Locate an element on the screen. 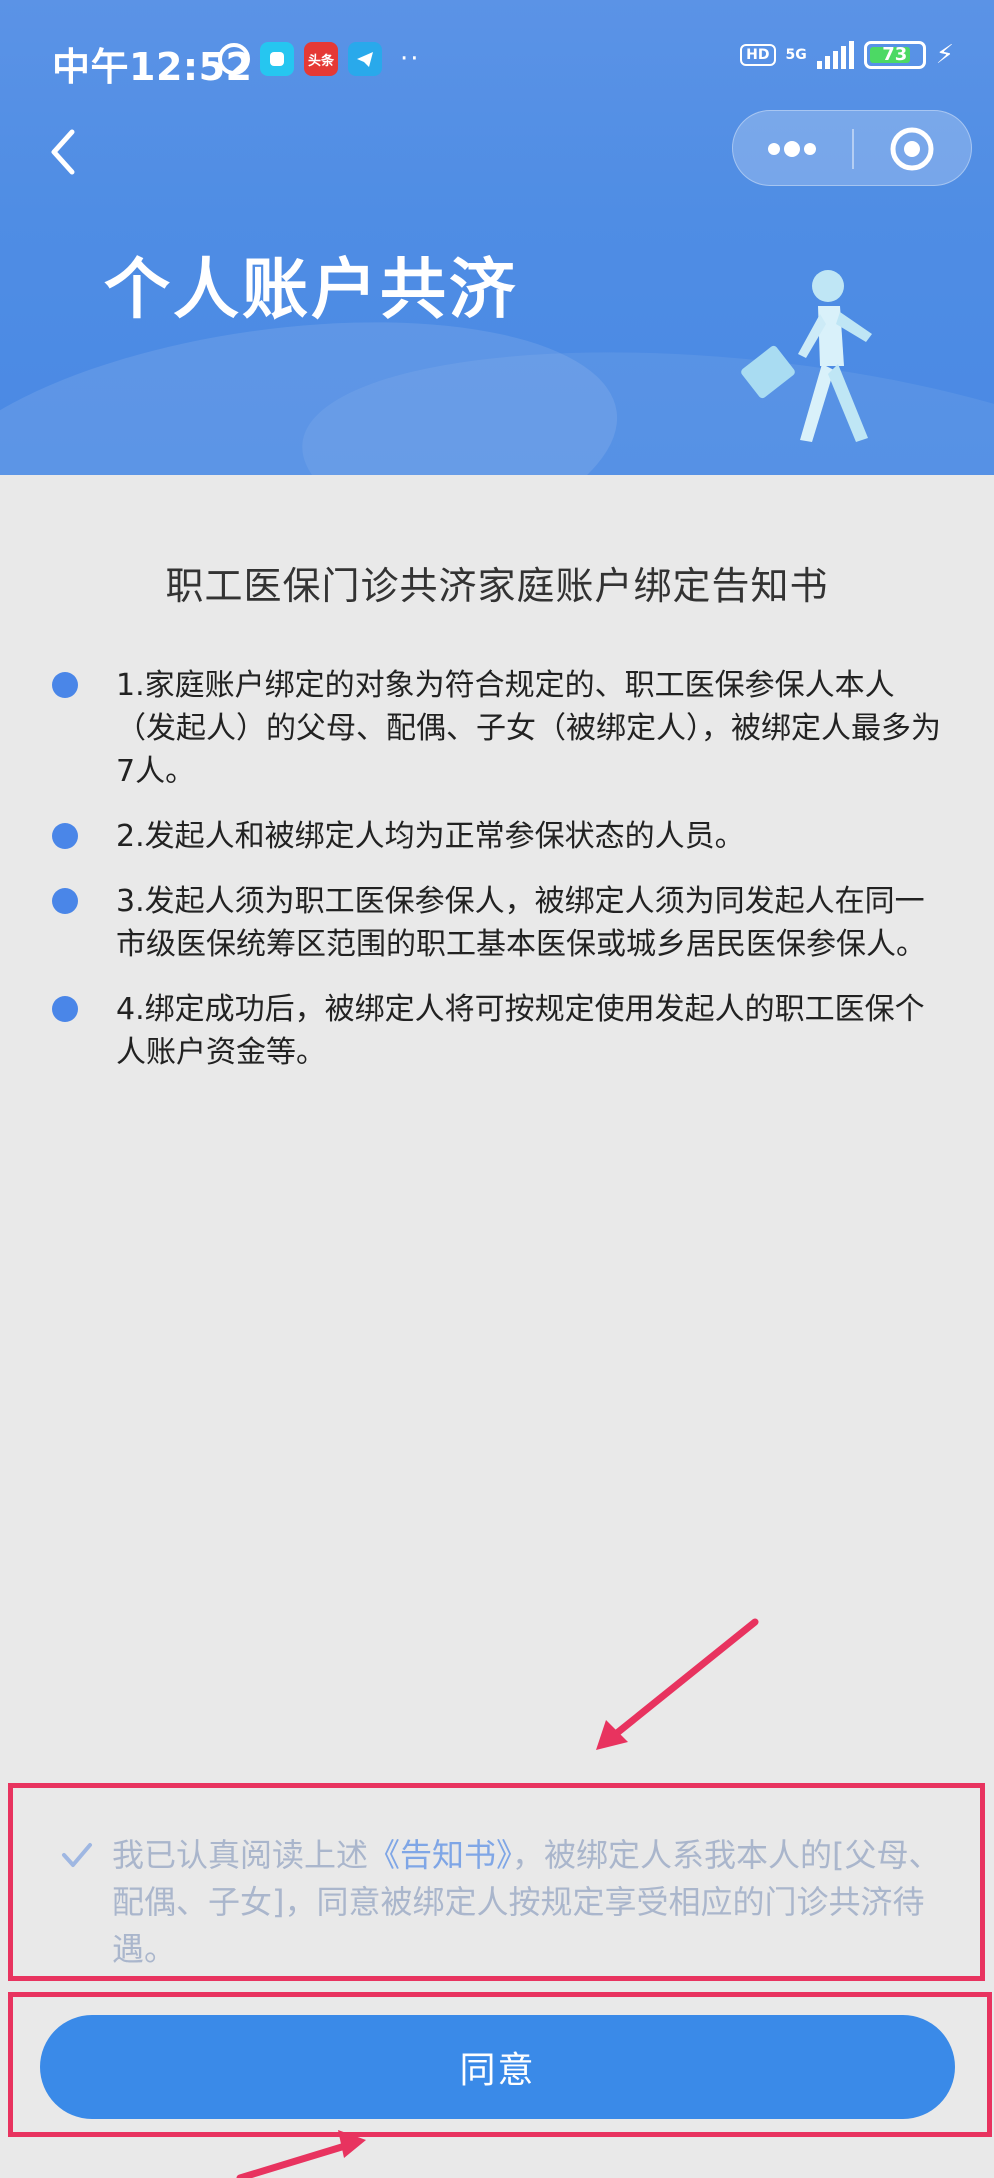 This screenshot has height=2178, width=994. notification-icons: 头条 ·· is located at coordinates (319, 59).